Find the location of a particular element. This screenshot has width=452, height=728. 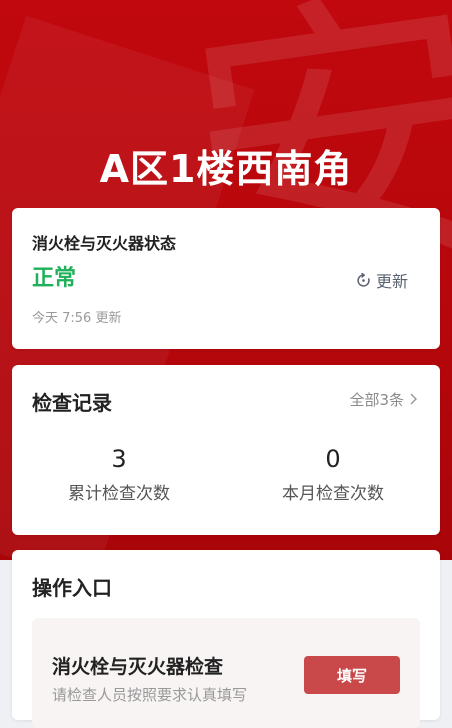

view-all-records-link: 全部3条 is located at coordinates (383, 399).